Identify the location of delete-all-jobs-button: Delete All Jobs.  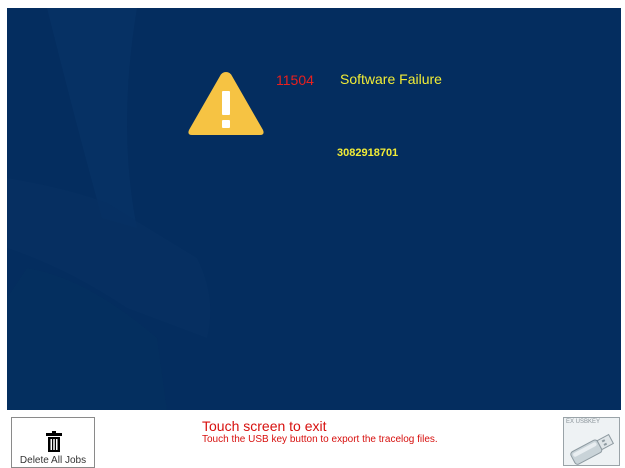
(53, 442).